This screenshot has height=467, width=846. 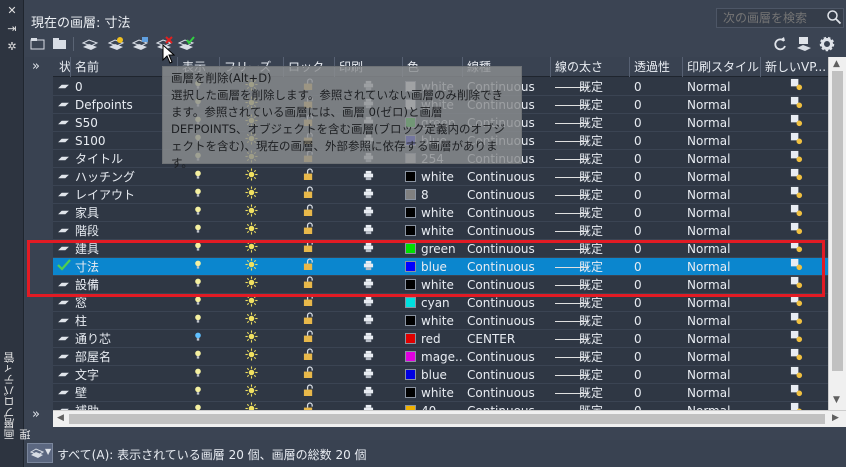 I want to click on layer-row: 壁 white Continuous 既定 0 Normal, so click(x=440, y=393).